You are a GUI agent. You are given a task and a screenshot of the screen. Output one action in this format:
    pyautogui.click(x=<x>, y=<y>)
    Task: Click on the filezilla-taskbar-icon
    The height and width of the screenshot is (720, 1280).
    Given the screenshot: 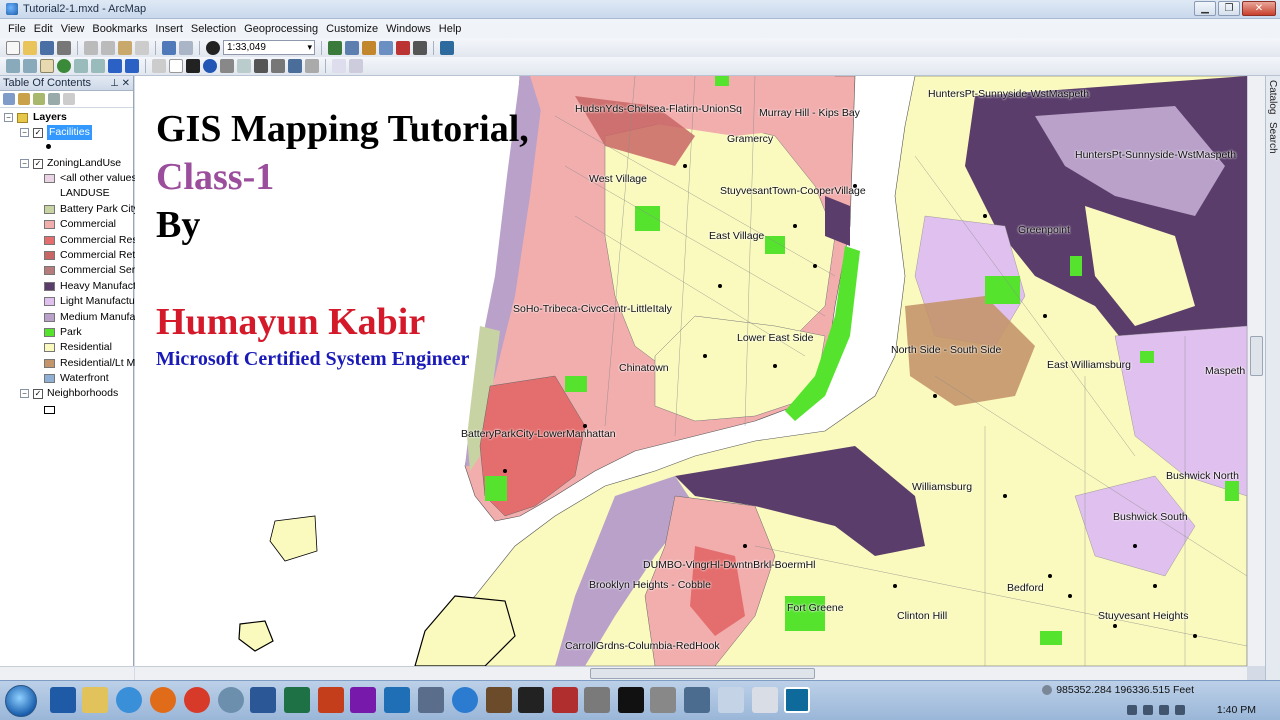 What is the action you would take?
    pyautogui.click(x=565, y=700)
    